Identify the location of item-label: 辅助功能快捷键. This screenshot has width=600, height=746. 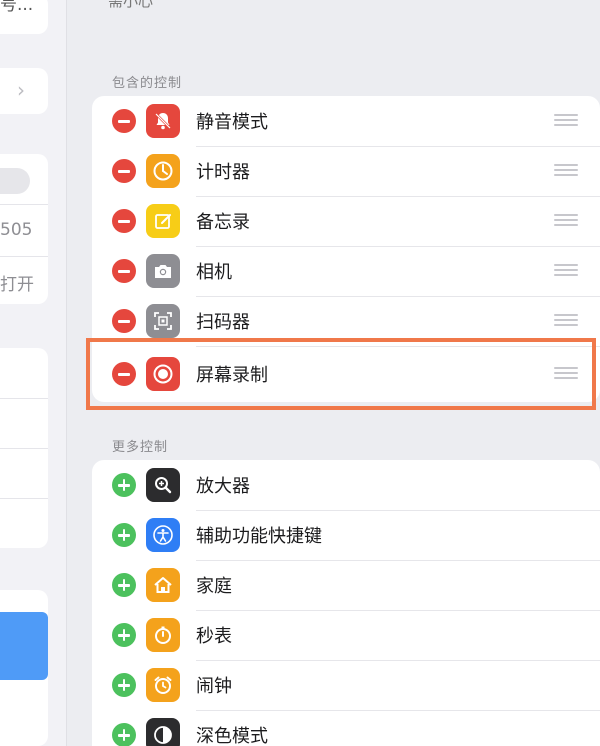
(259, 536).